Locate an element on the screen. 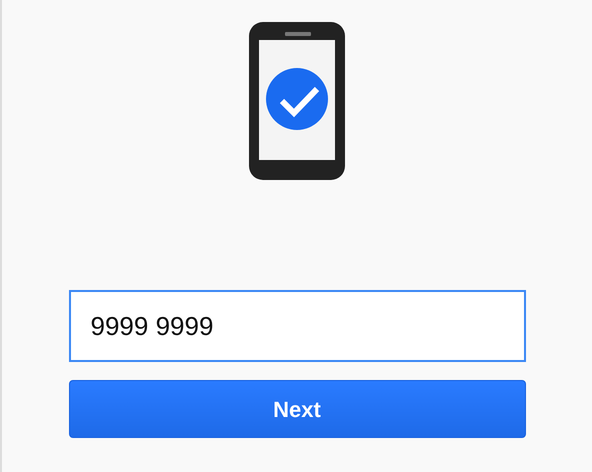 This screenshot has height=472, width=592. next-button: Next is located at coordinates (297, 409).